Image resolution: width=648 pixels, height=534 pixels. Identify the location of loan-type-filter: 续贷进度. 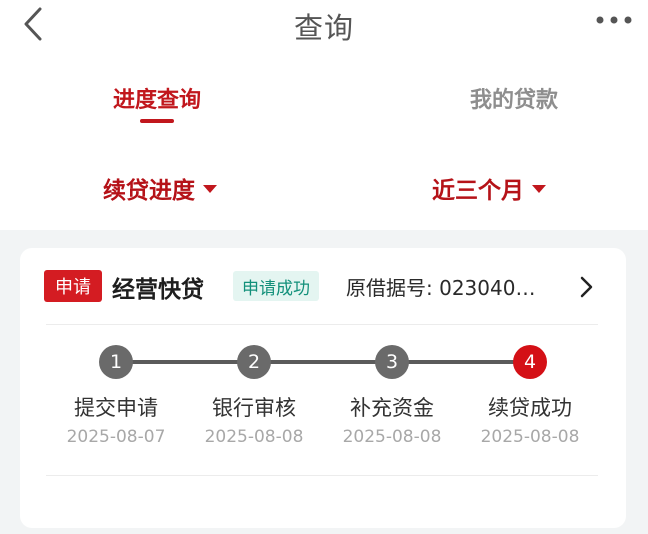
(160, 188).